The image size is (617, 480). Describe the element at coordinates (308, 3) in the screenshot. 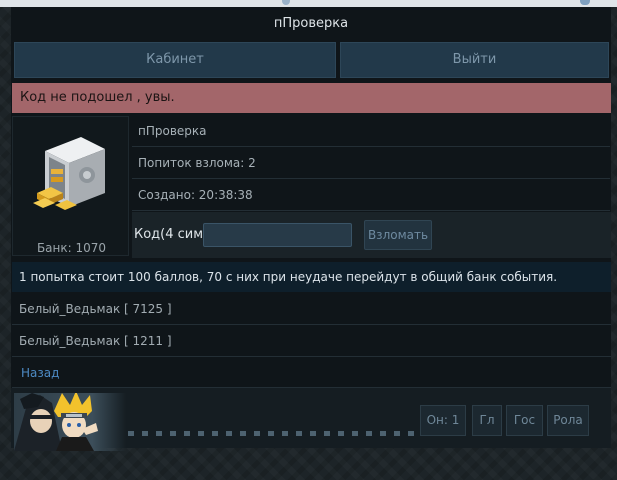

I see `browser-top-strip` at that location.